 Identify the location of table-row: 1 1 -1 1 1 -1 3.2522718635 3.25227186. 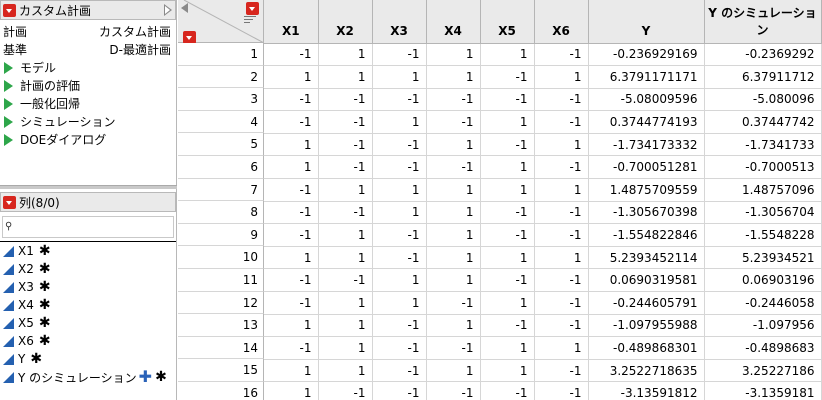
(543, 371).